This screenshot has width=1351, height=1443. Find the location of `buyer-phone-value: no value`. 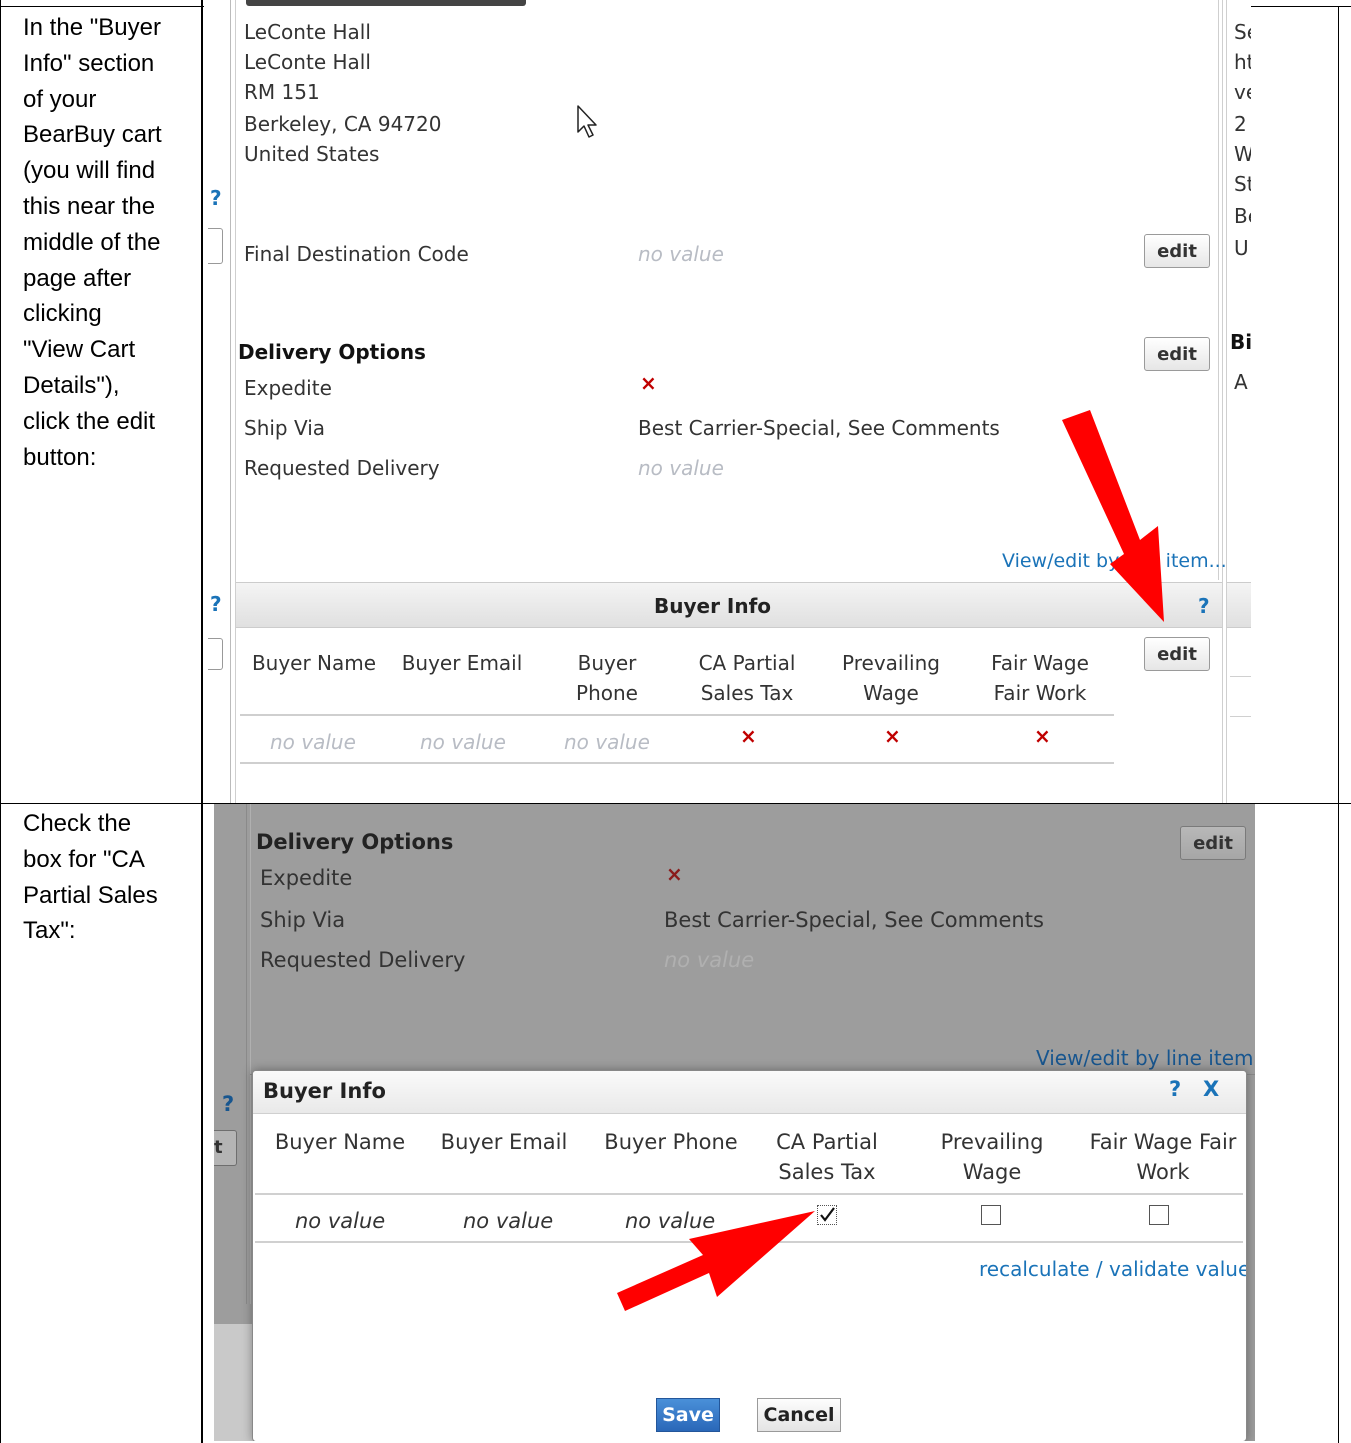

buyer-phone-value: no value is located at coordinates (607, 742).